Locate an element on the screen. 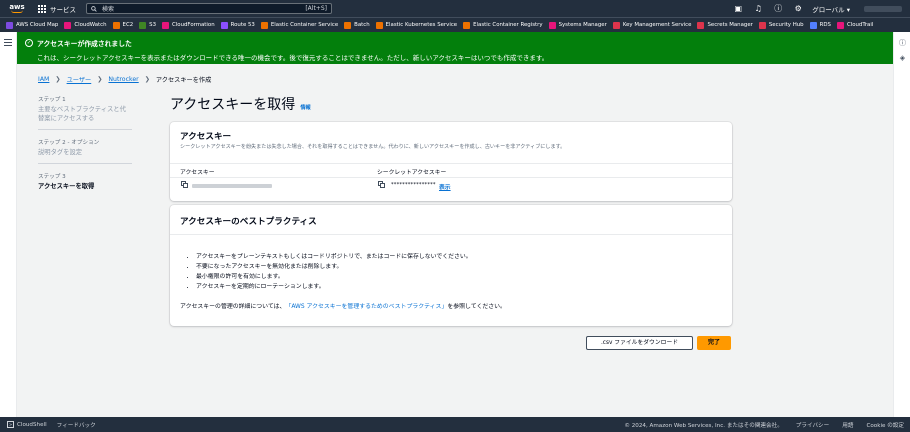 This screenshot has width=910, height=432. favorite-label: AWS Cloud Map is located at coordinates (37, 25).